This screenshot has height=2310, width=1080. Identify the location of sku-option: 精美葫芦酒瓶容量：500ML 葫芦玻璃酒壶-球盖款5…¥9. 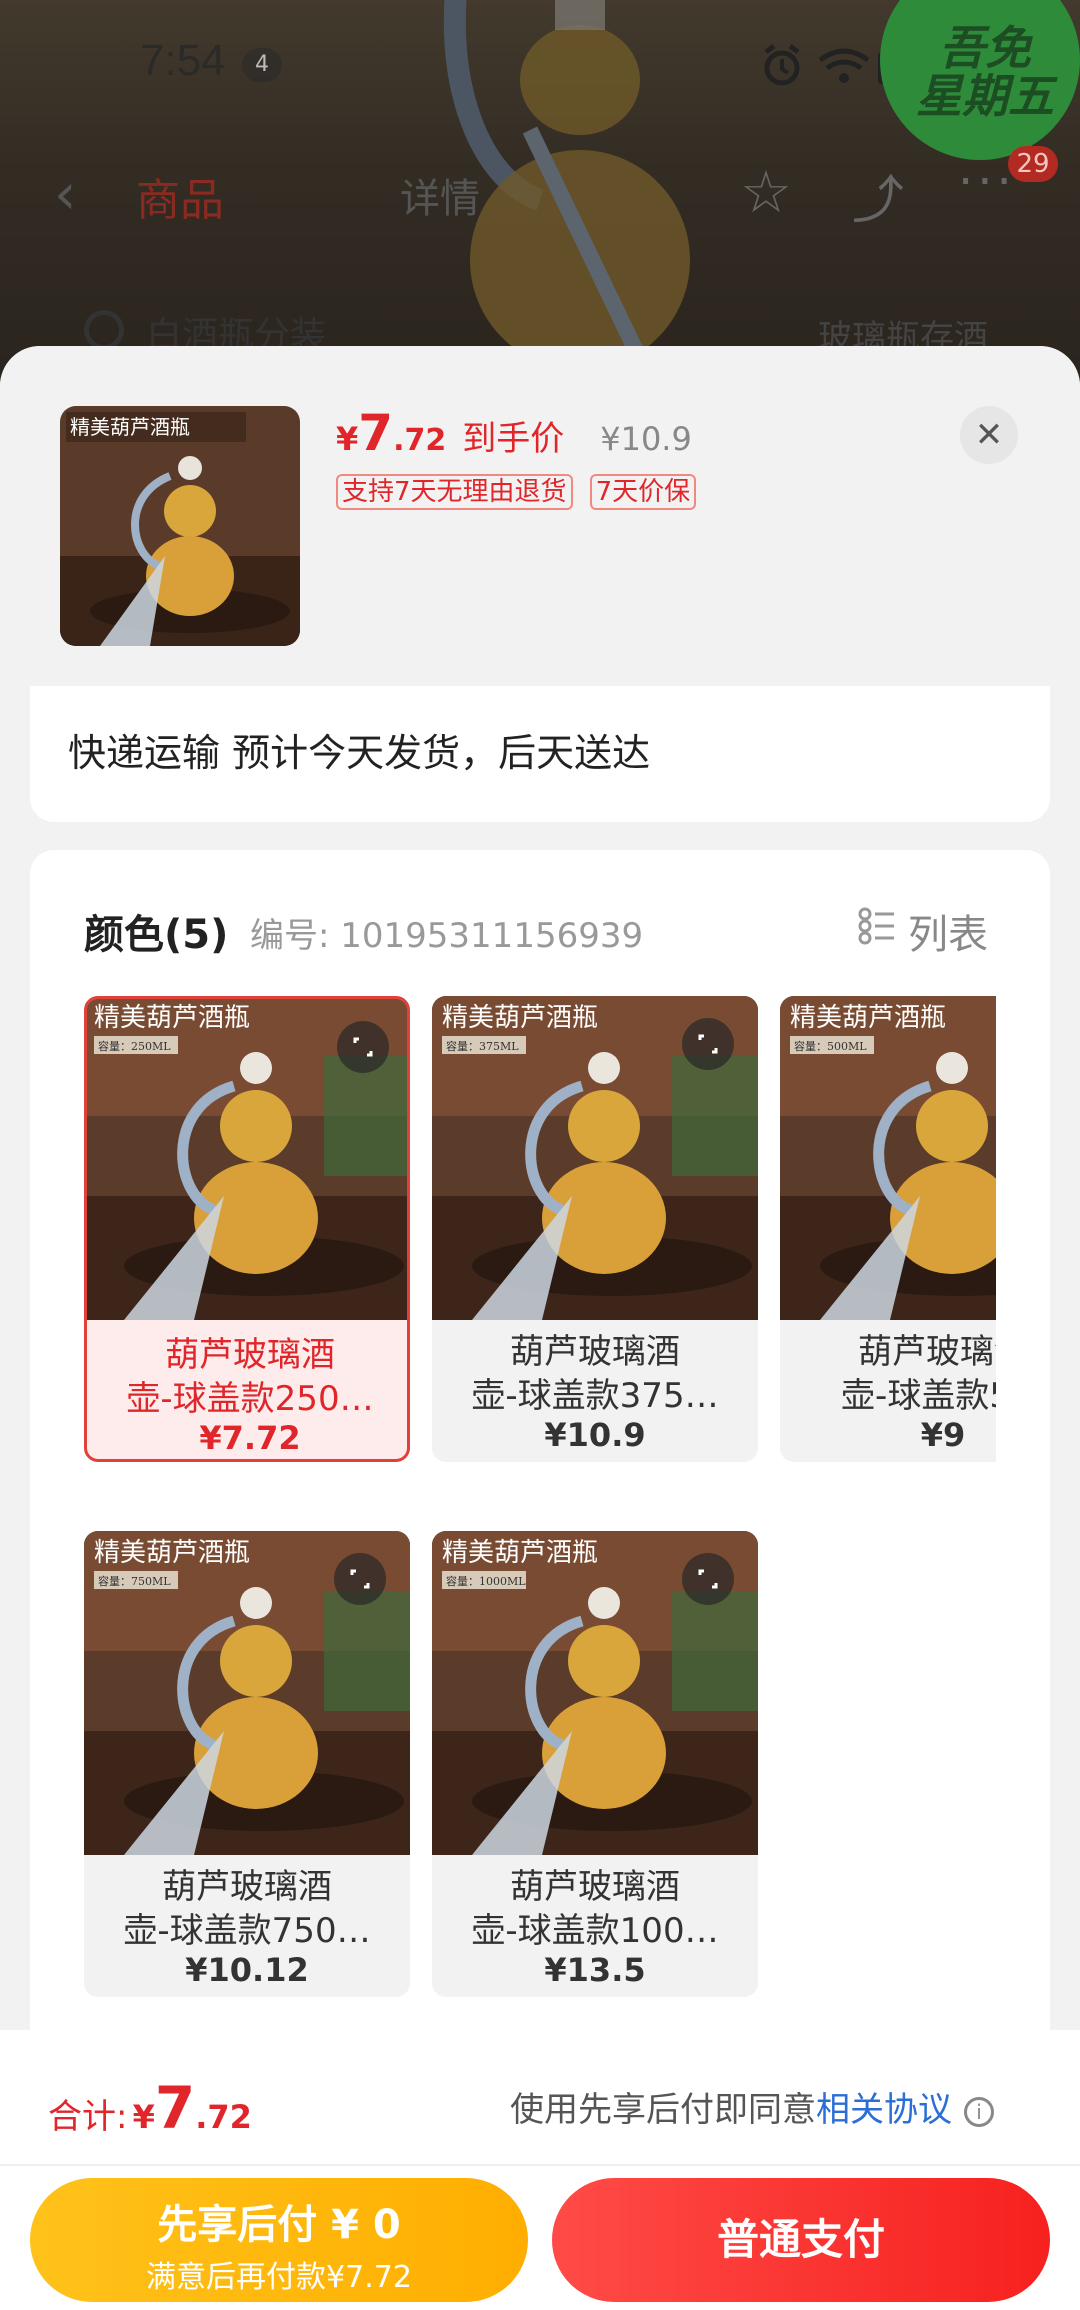
(888, 1229).